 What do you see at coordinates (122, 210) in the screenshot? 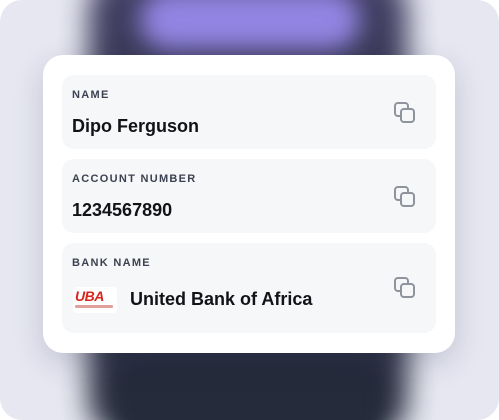
I see `account-number-value: 1234567890` at bounding box center [122, 210].